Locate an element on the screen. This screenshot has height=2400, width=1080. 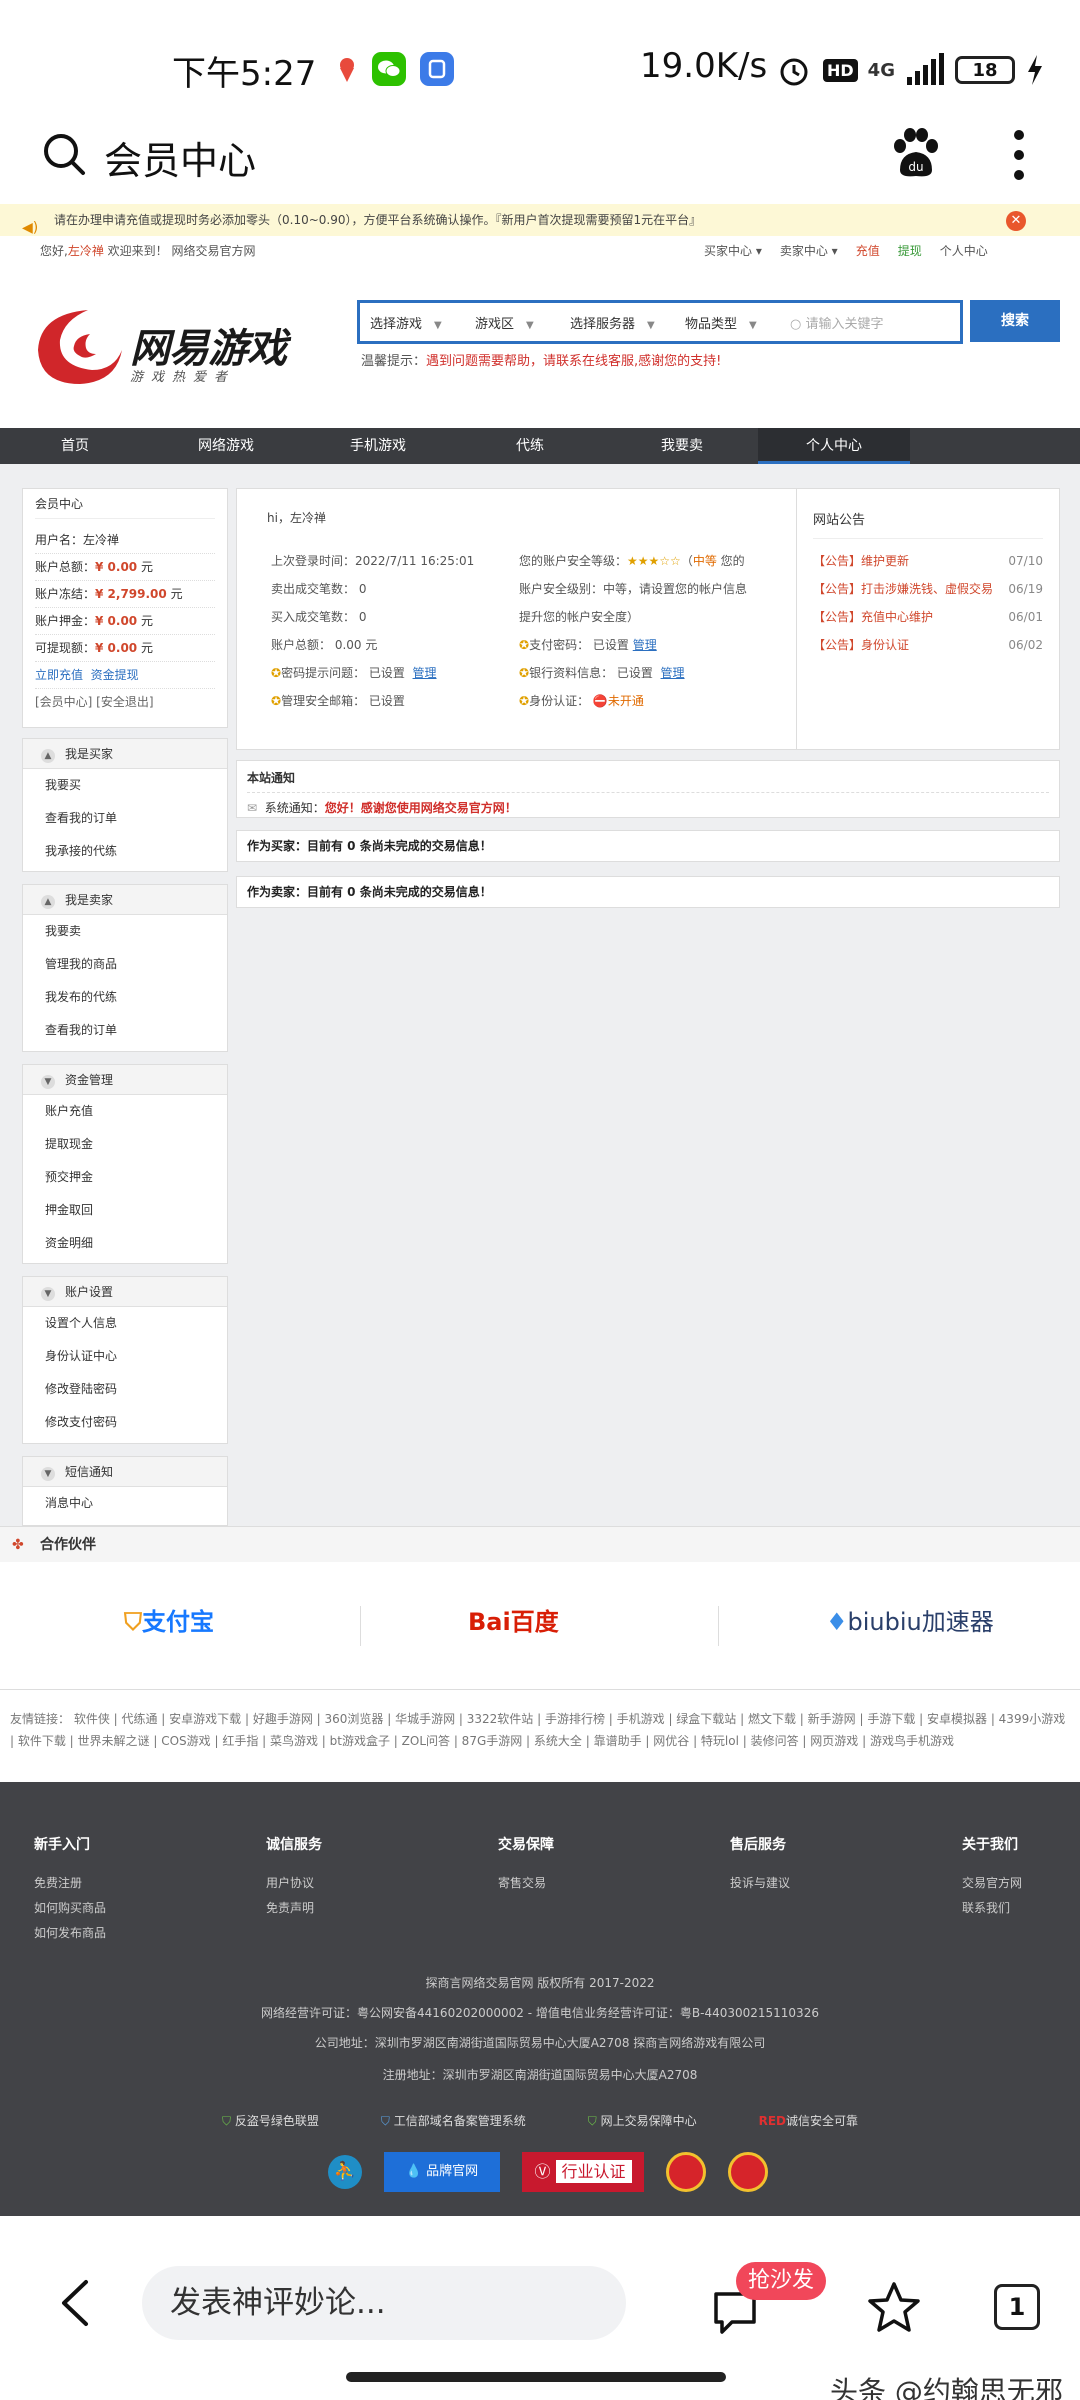
menu-item-personal-info: 设置个人信息 is located at coordinates (125, 1323).